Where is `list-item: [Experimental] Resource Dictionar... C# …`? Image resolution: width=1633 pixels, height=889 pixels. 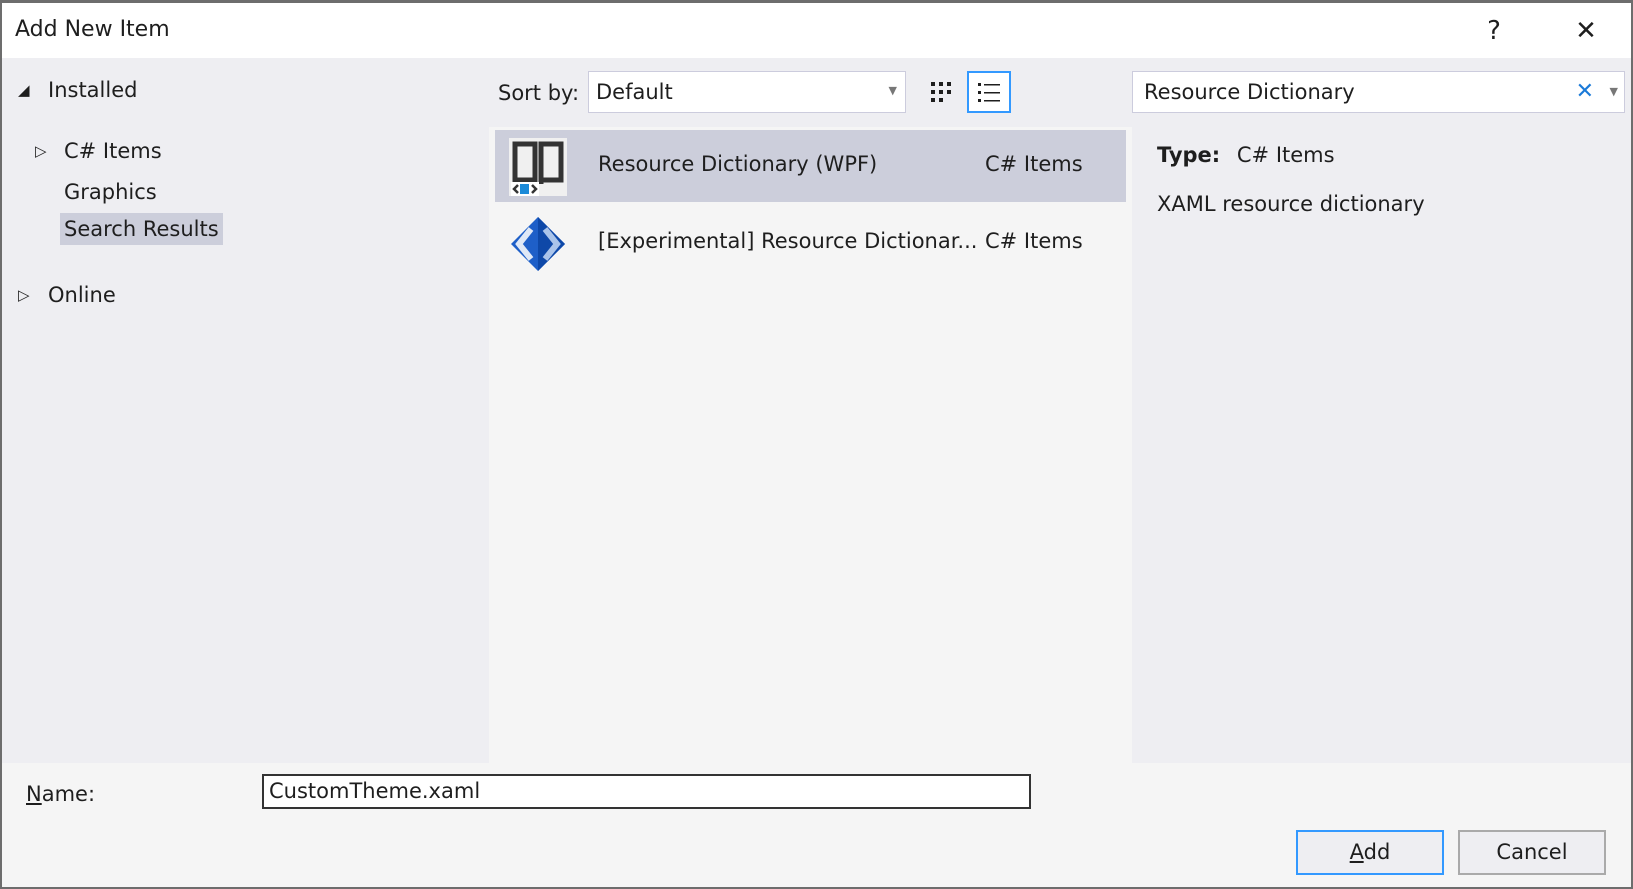
list-item: [Experimental] Resource Dictionar... C# … is located at coordinates (810, 243).